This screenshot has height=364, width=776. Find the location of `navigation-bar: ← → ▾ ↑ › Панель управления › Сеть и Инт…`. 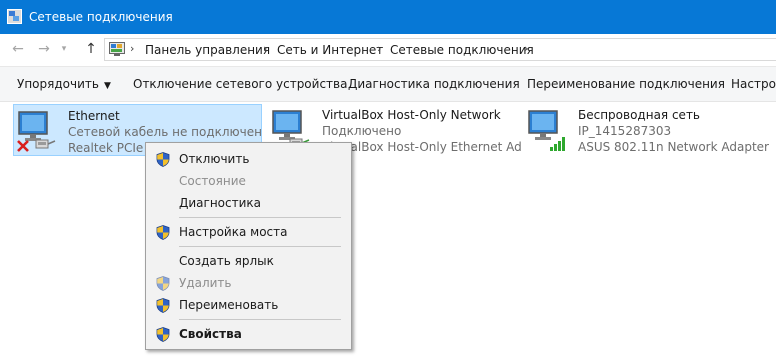

navigation-bar: ← → ▾ ↑ › Панель управления › Сеть и Инт… is located at coordinates (388, 50).